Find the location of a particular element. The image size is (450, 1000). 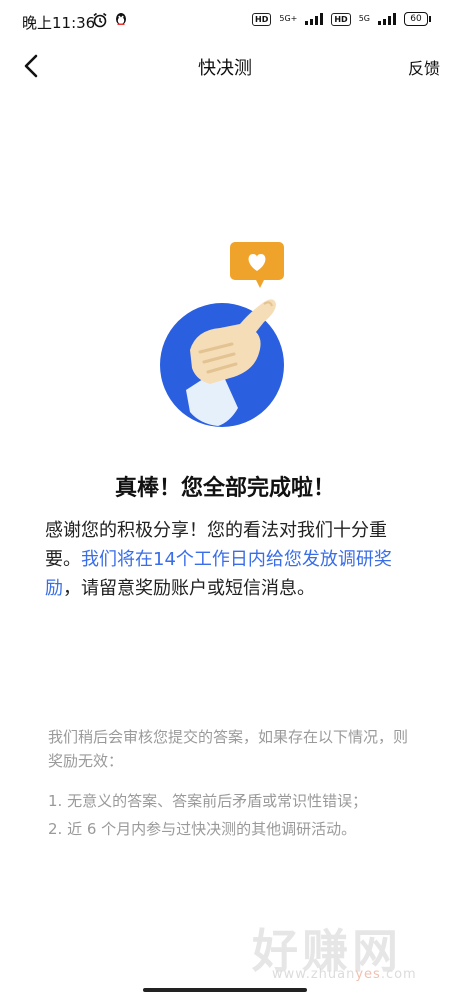

hd-badge-2: HD is located at coordinates (341, 19).